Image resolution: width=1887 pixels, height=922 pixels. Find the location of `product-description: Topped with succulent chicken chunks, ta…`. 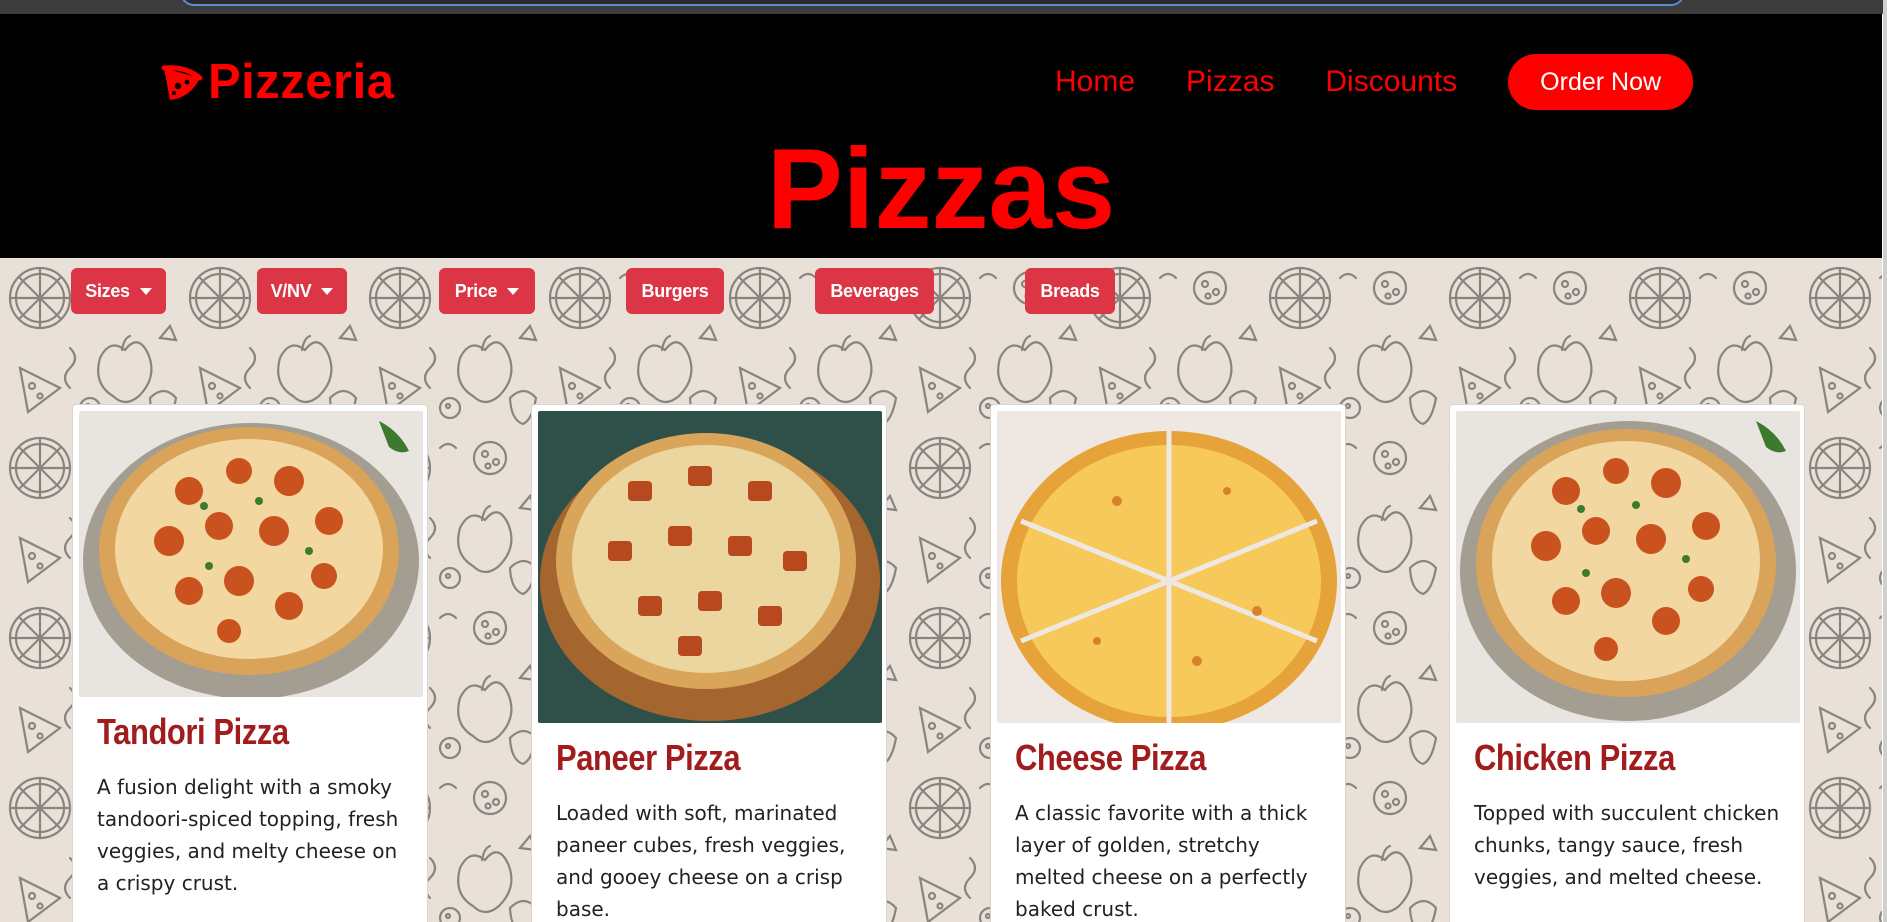

product-description: Topped with succulent chicken chunks, ta… is located at coordinates (1627, 845).